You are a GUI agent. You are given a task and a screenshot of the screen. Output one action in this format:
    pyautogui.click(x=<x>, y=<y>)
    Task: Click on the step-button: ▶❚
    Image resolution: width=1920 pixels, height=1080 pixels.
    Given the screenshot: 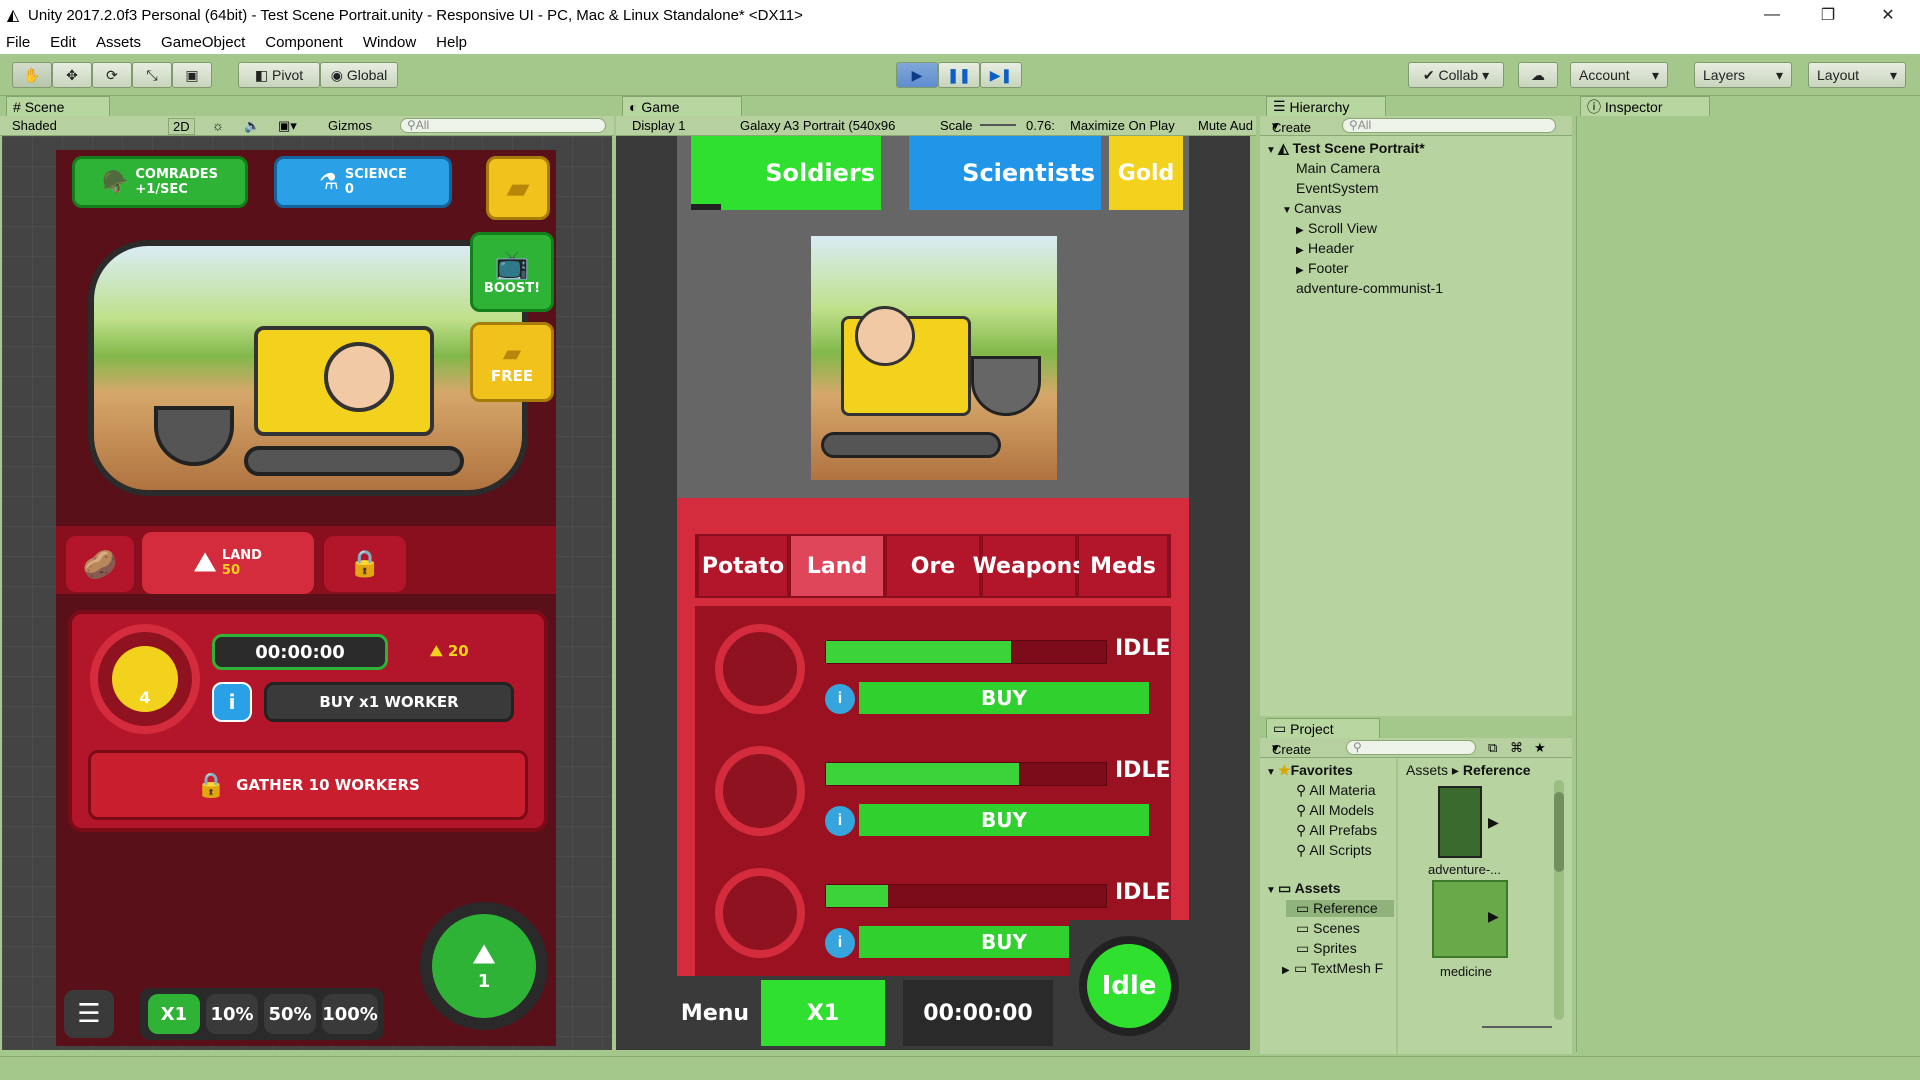 What is the action you would take?
    pyautogui.click(x=1001, y=75)
    